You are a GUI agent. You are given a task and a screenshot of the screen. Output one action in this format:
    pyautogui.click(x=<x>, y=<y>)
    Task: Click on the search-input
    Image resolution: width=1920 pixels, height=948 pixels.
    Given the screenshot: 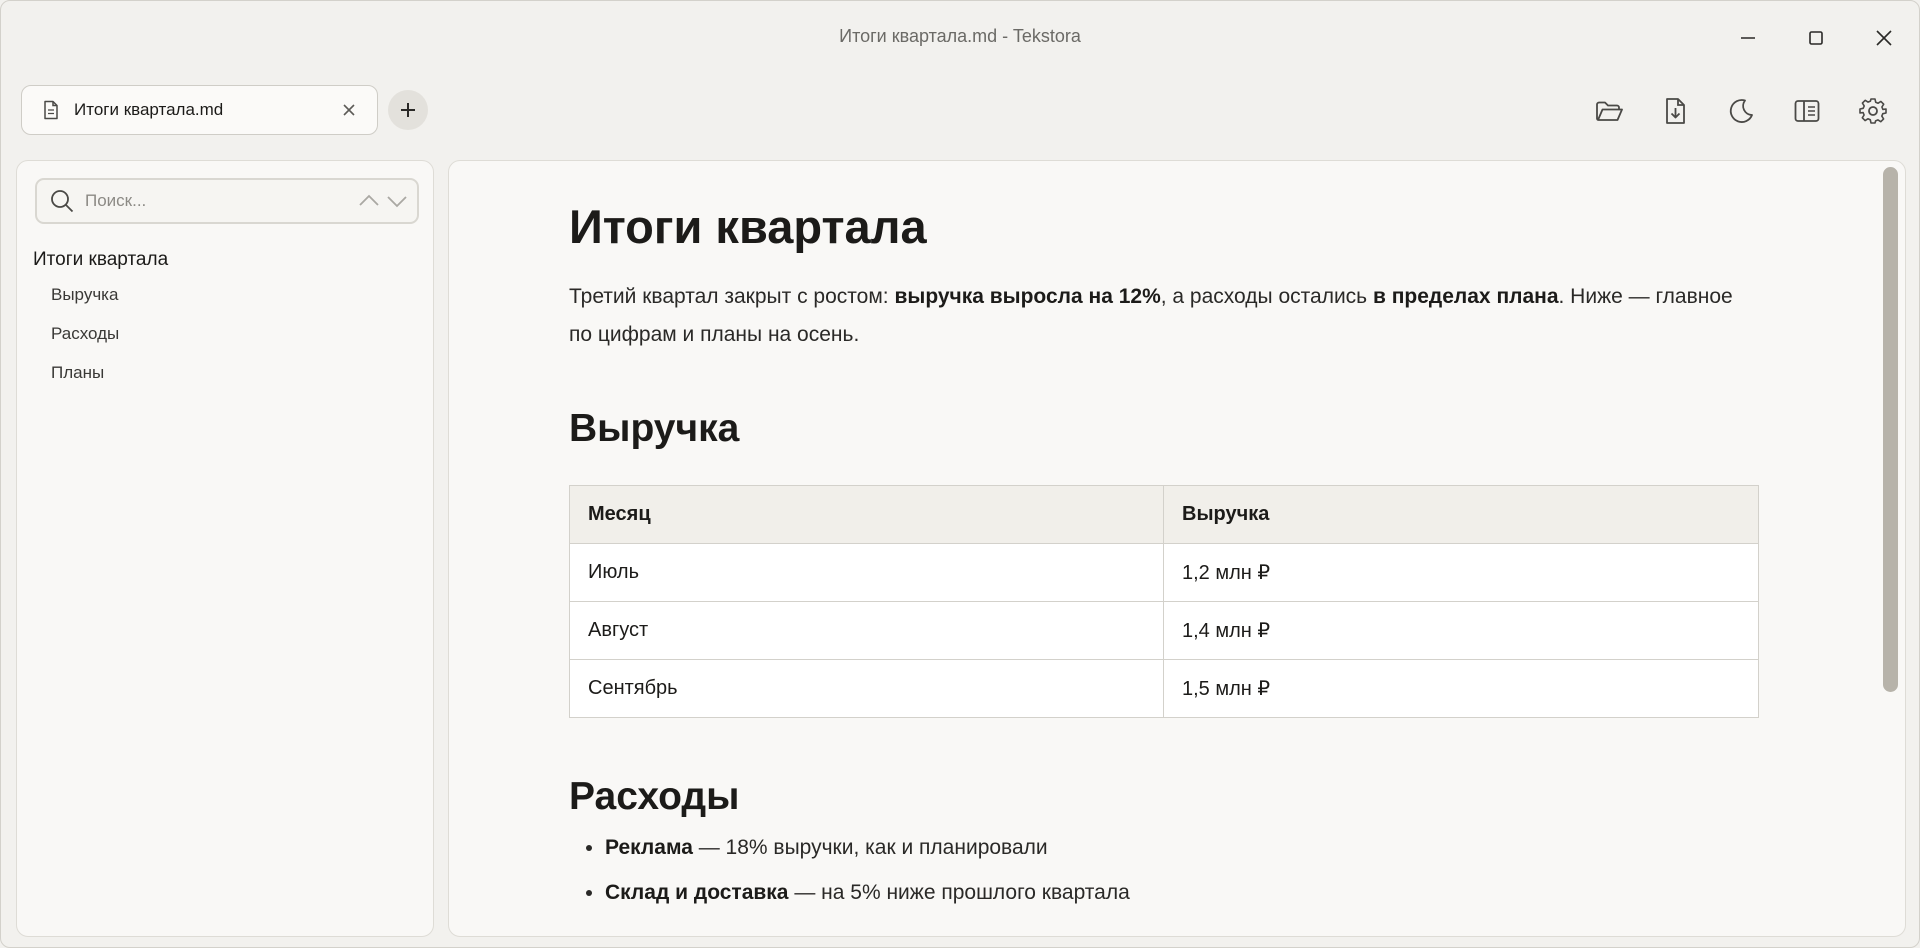 What is the action you would take?
    pyautogui.click(x=205, y=201)
    